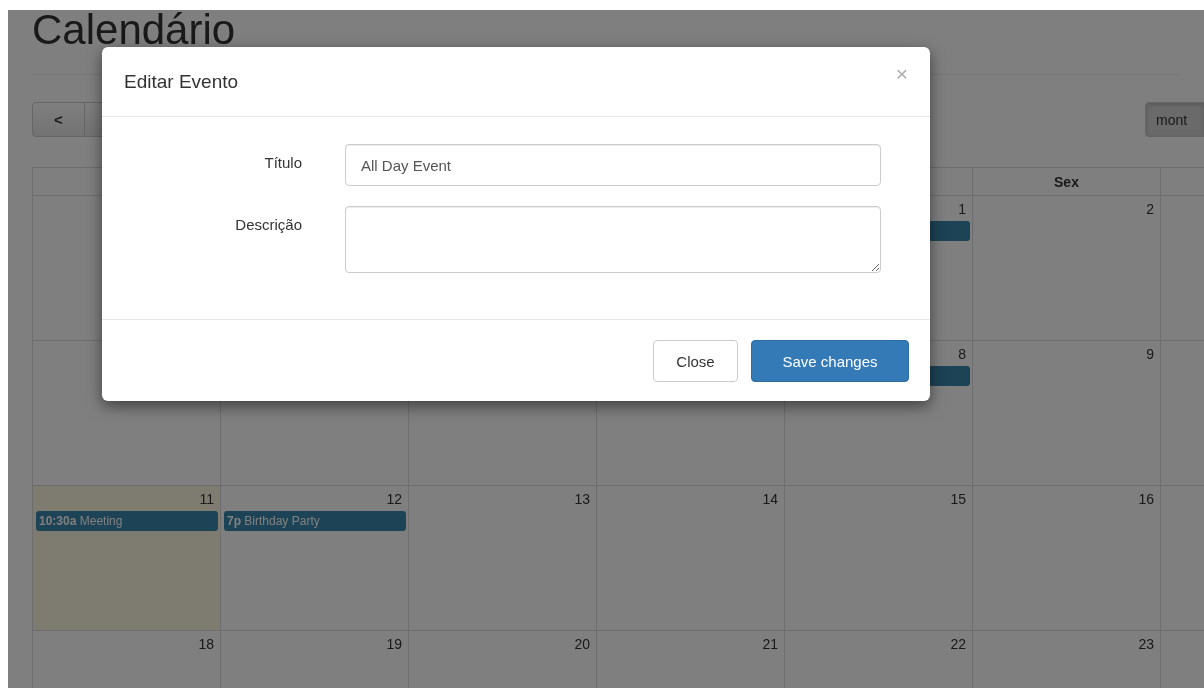  Describe the element at coordinates (394, 498) in the screenshot. I see `day-number: 12` at that location.